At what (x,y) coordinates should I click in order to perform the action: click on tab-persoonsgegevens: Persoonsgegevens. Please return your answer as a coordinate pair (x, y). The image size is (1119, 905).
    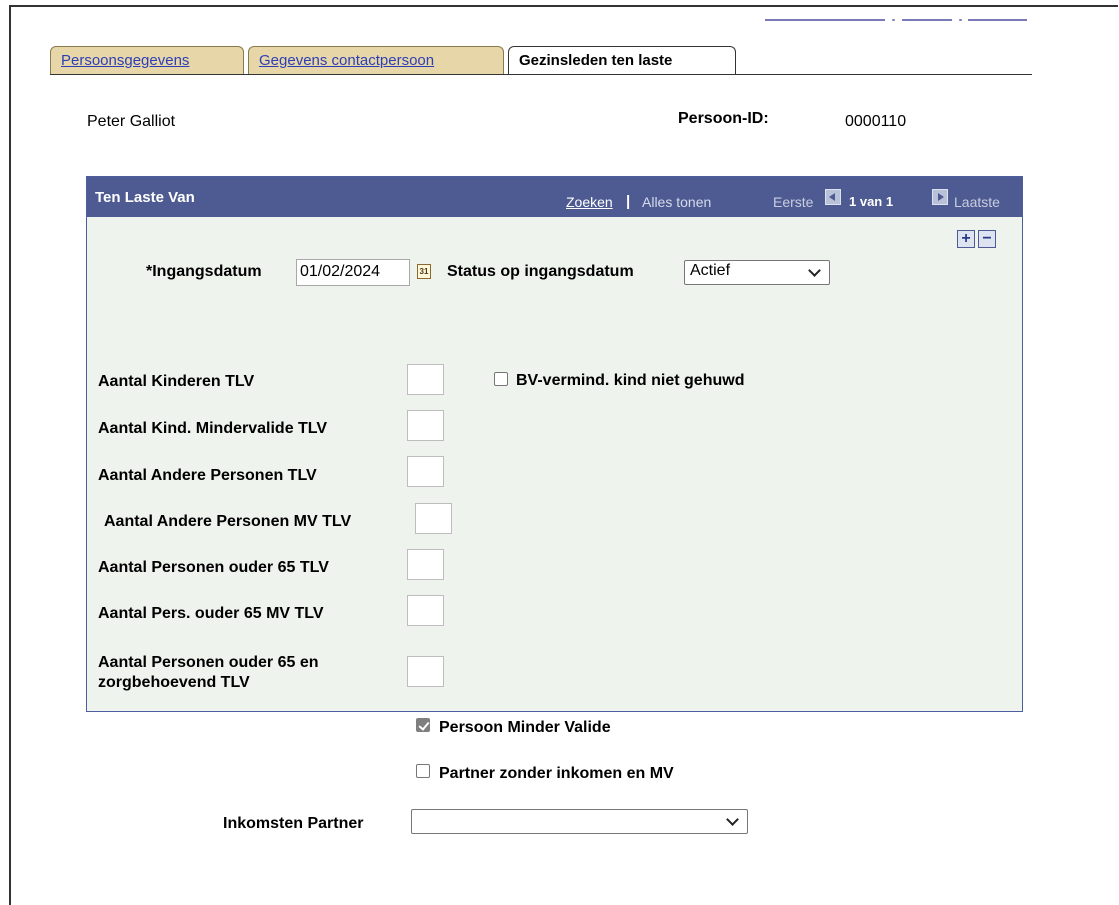
    Looking at the image, I should click on (147, 60).